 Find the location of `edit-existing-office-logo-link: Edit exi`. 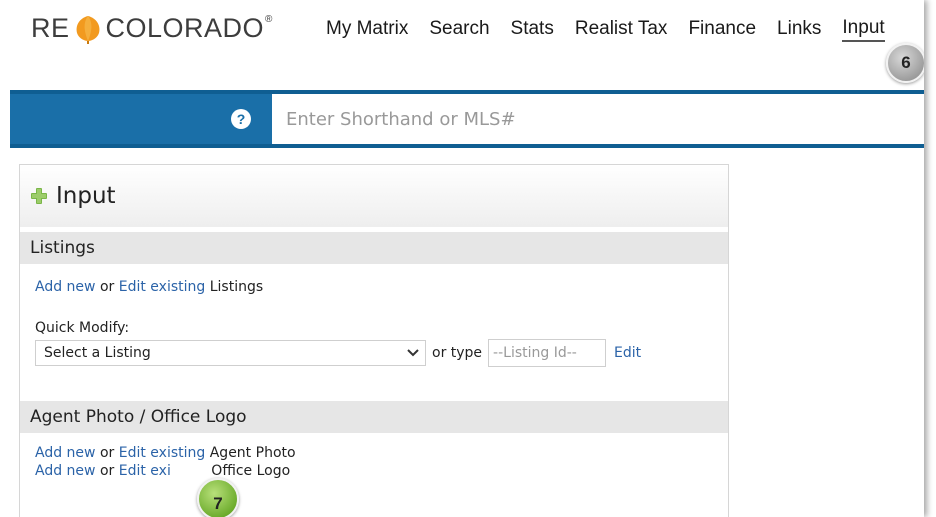

edit-existing-office-logo-link: Edit exi is located at coordinates (145, 471).